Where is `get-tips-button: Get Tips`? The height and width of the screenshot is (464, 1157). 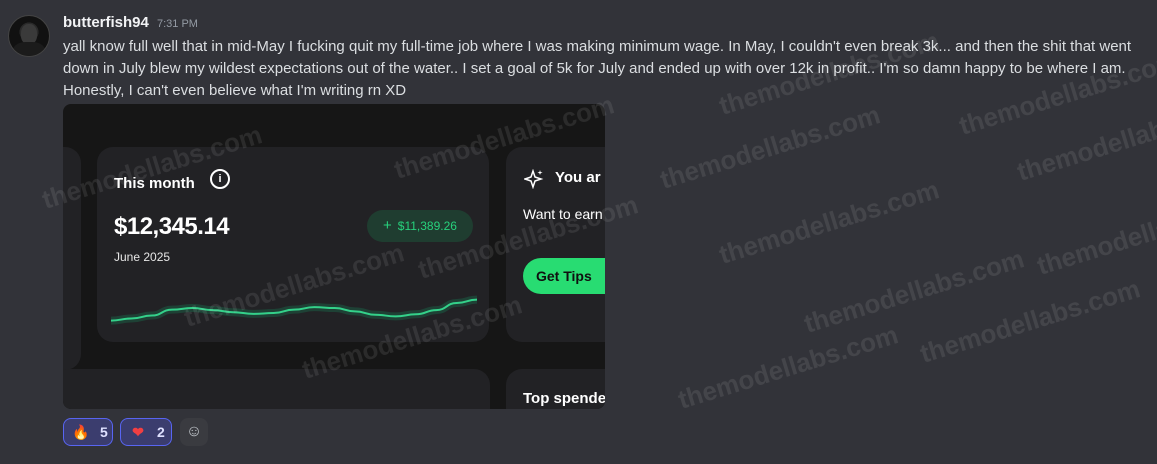 get-tips-button: Get Tips is located at coordinates (564, 276).